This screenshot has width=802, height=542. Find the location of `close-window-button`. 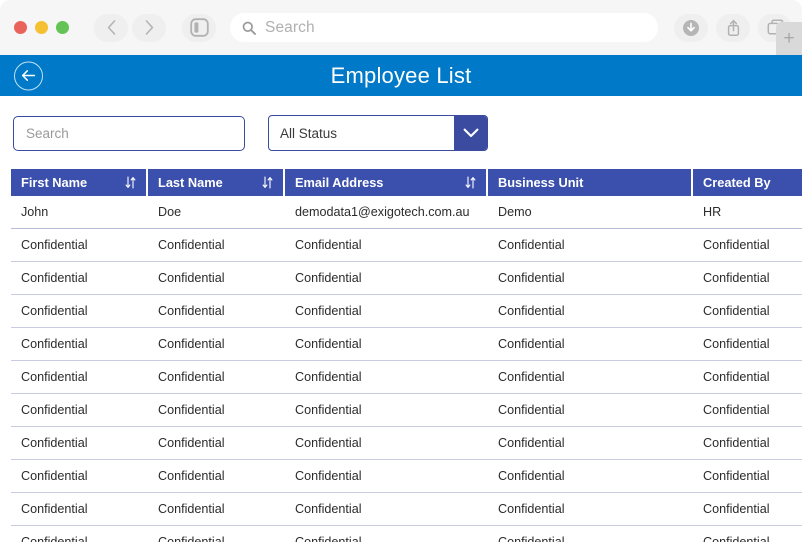

close-window-button is located at coordinates (20, 27).